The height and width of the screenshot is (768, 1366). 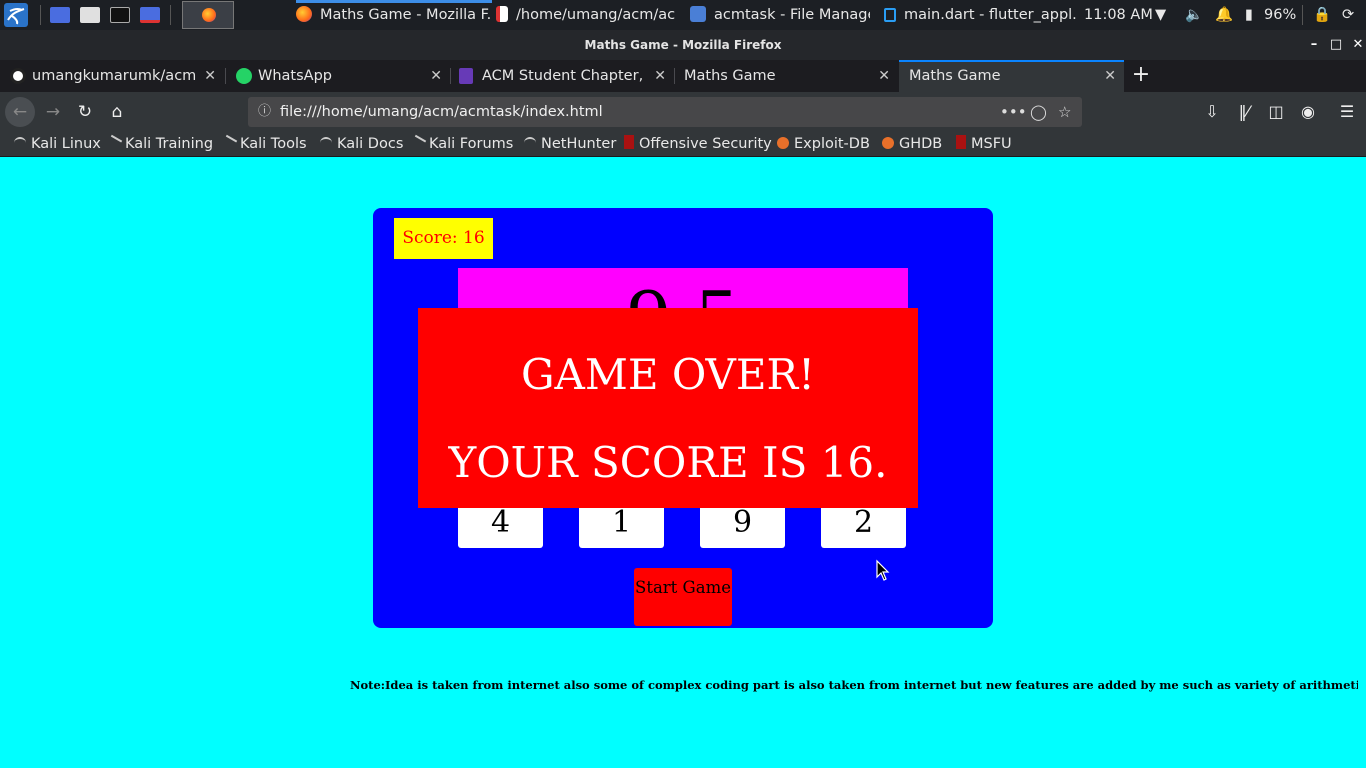 I want to click on whatsapp-icon, so click(x=244, y=76).